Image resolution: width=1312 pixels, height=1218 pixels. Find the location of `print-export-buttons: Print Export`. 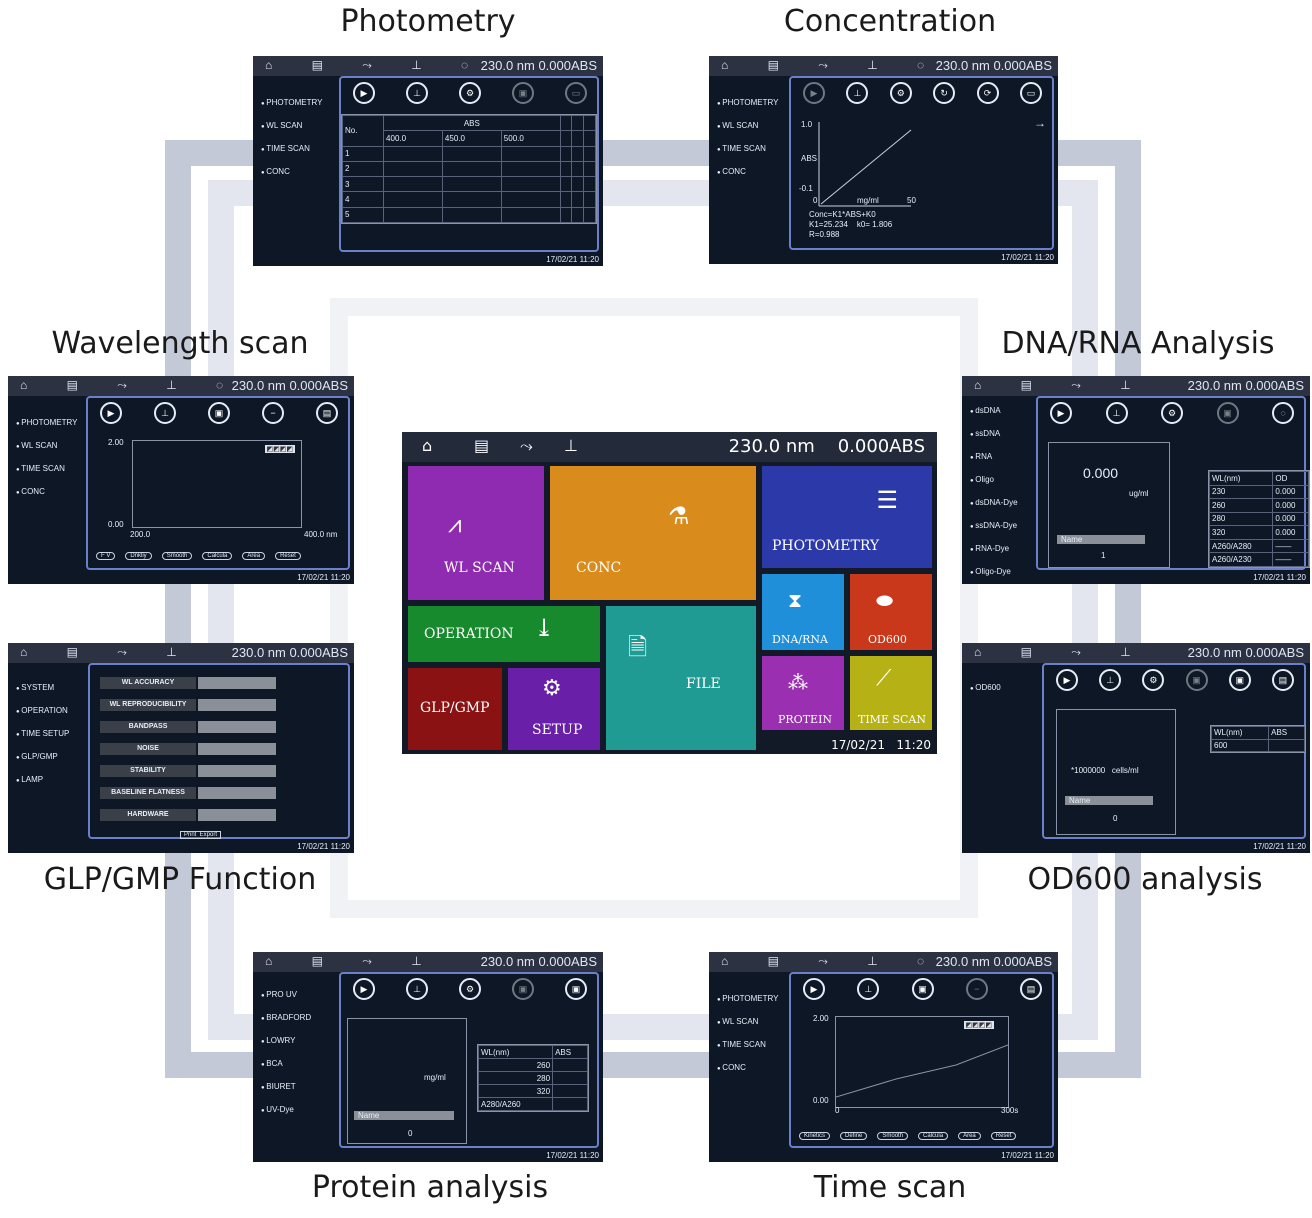

print-export-buttons: Print Export is located at coordinates (201, 835).